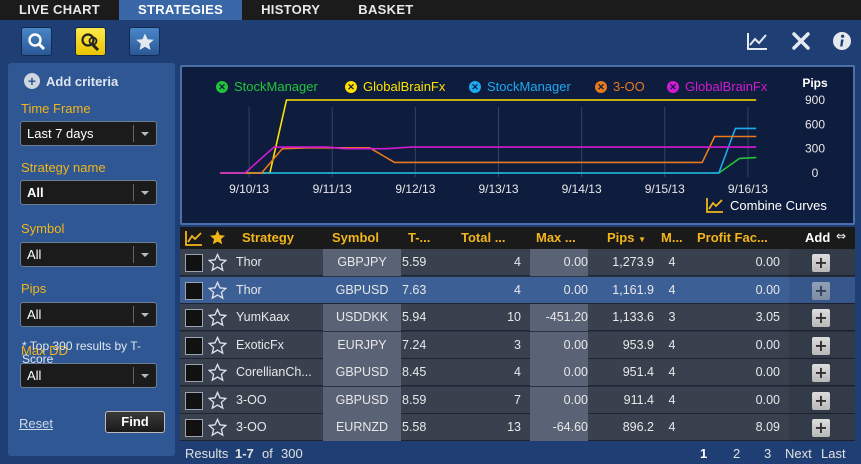  What do you see at coordinates (244, 453) in the screenshot?
I see `results-range: 1-7` at bounding box center [244, 453].